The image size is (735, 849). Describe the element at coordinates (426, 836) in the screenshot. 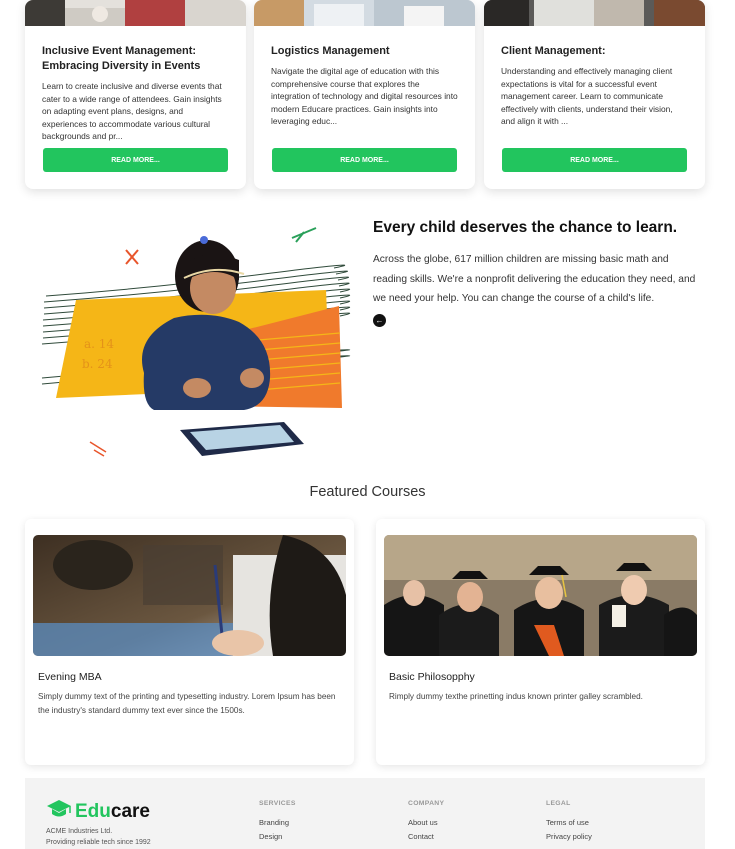

I see `footer-link-contact: Contact` at that location.